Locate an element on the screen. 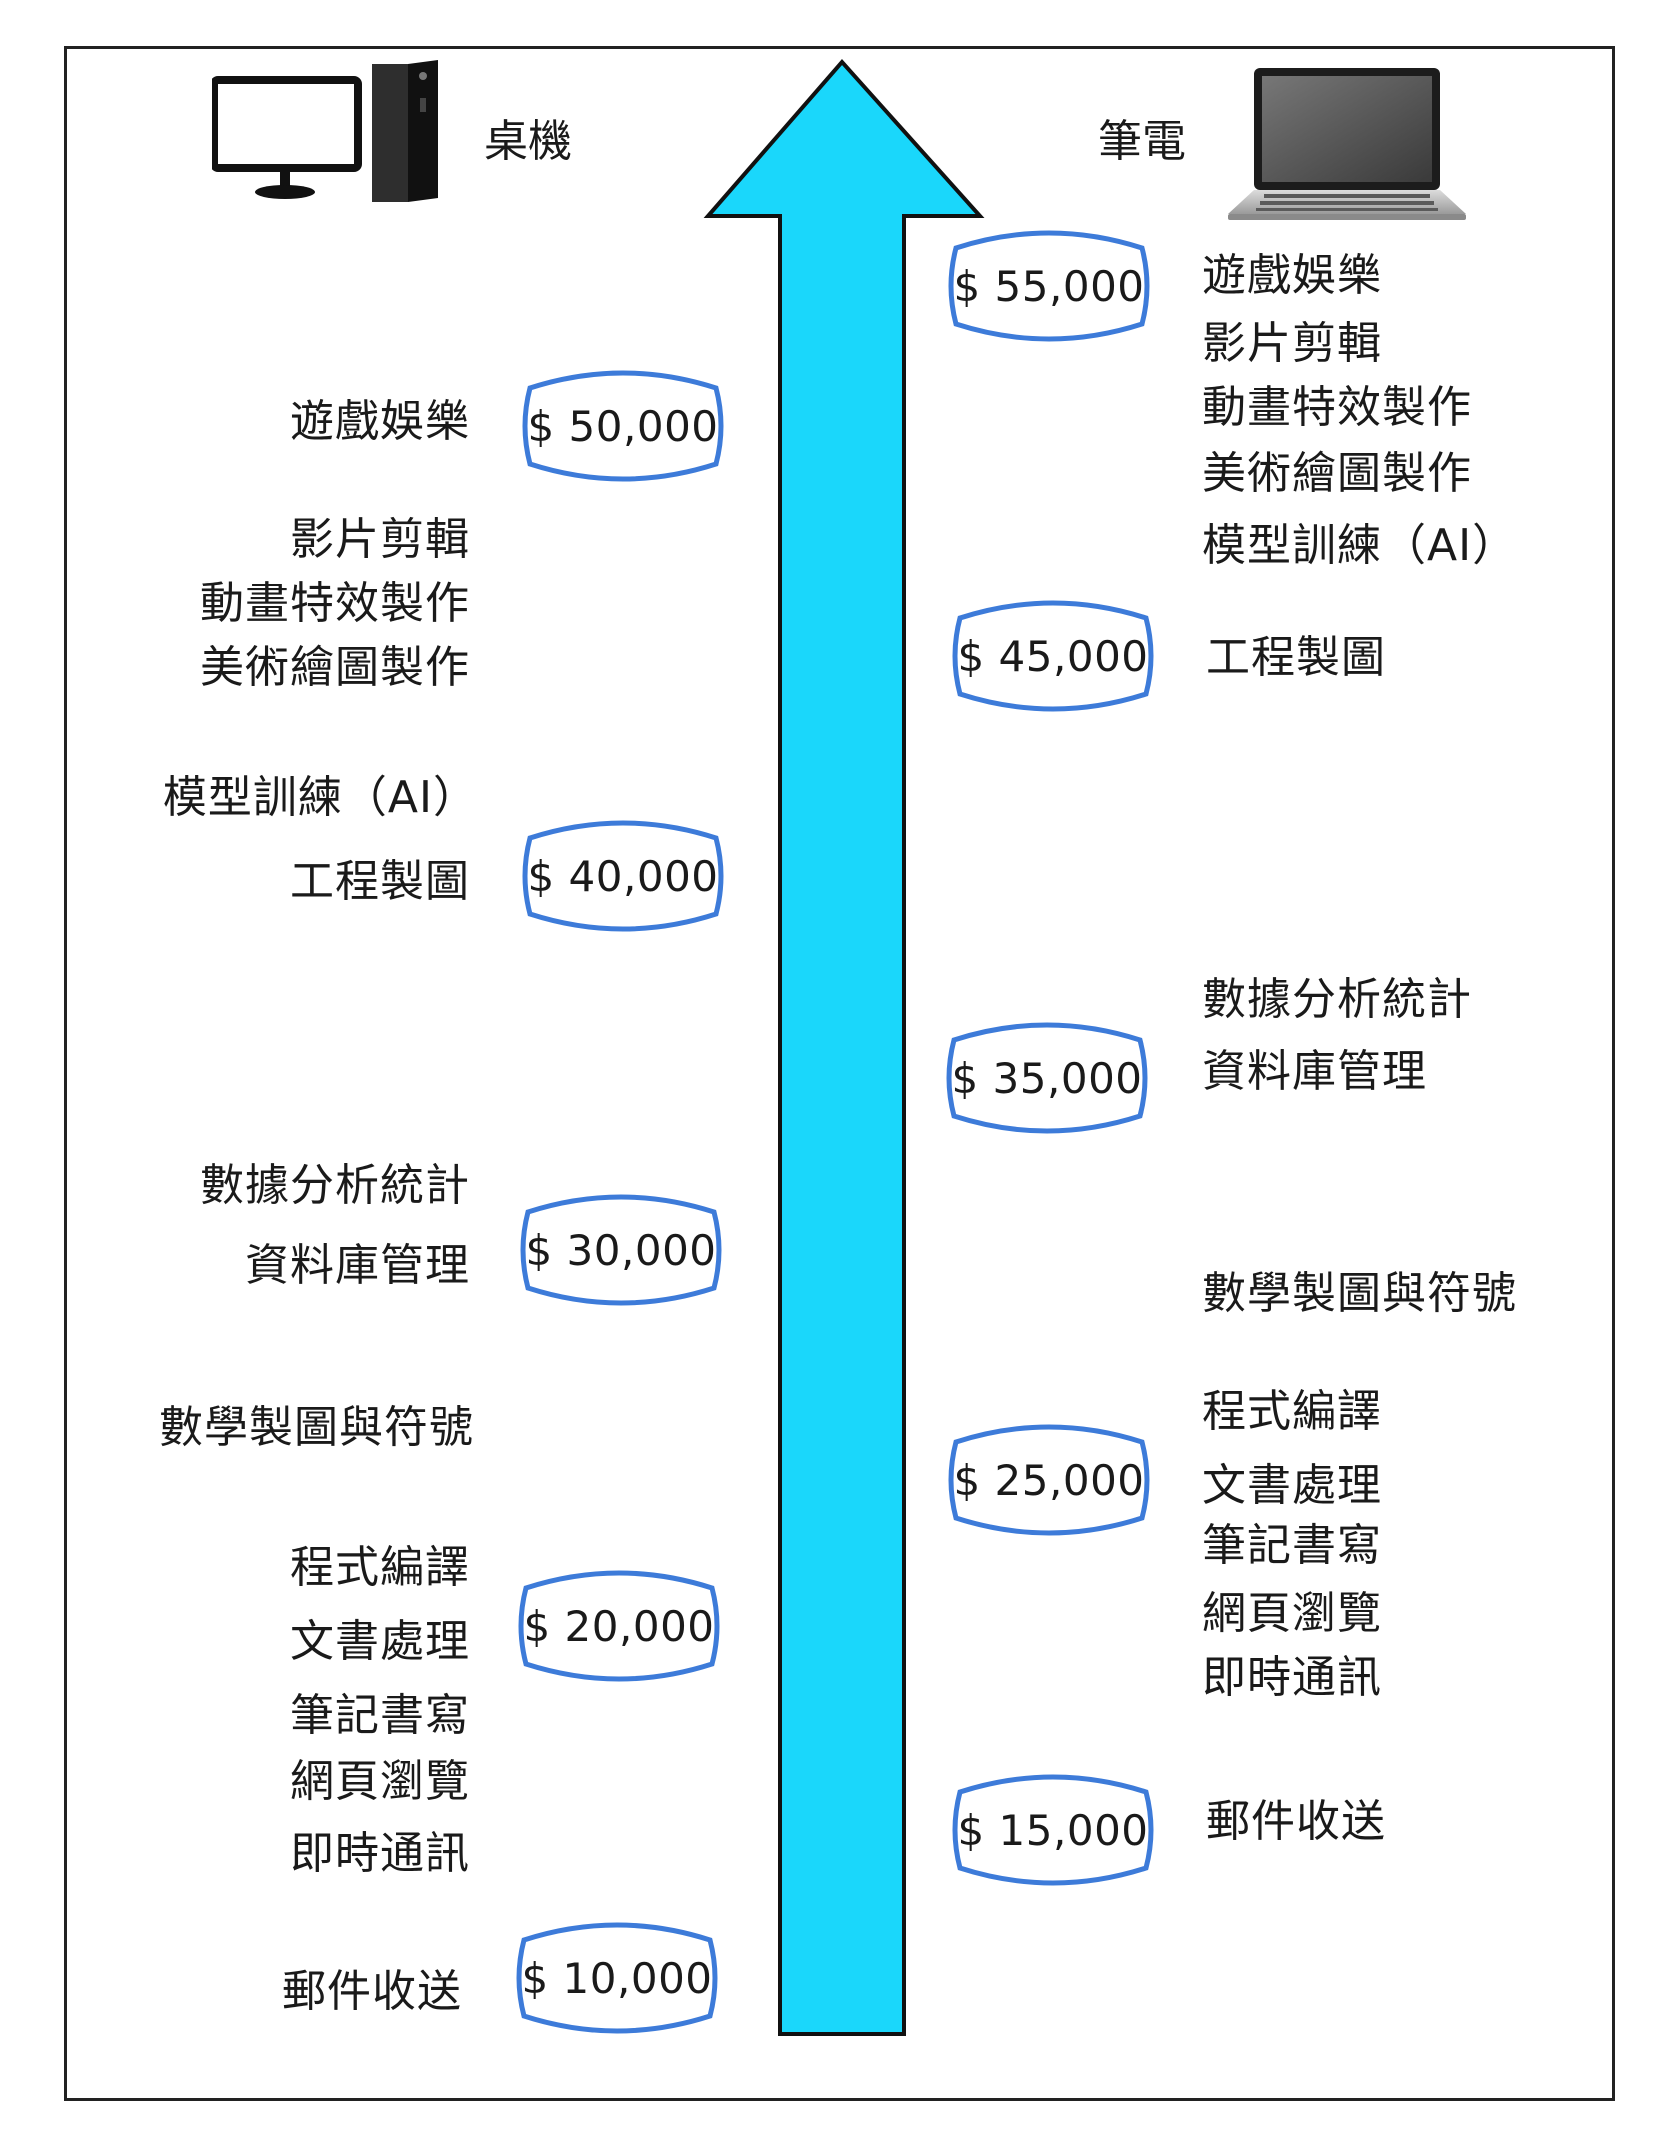  desktop-computer-icon is located at coordinates (331, 133).